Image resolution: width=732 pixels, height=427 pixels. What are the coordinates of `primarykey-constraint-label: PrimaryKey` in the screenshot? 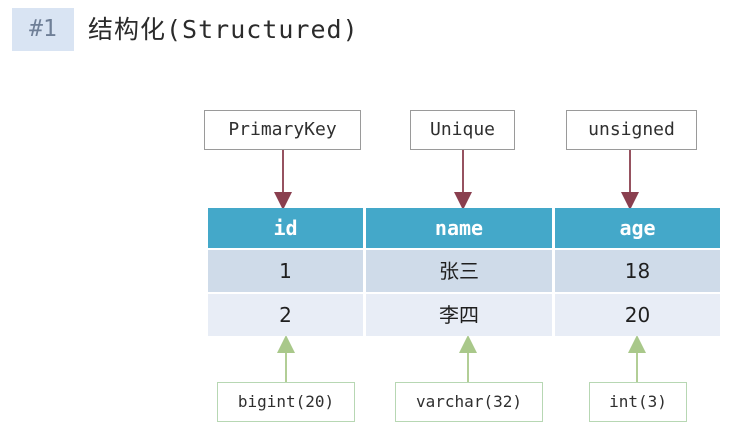 It's located at (282, 130).